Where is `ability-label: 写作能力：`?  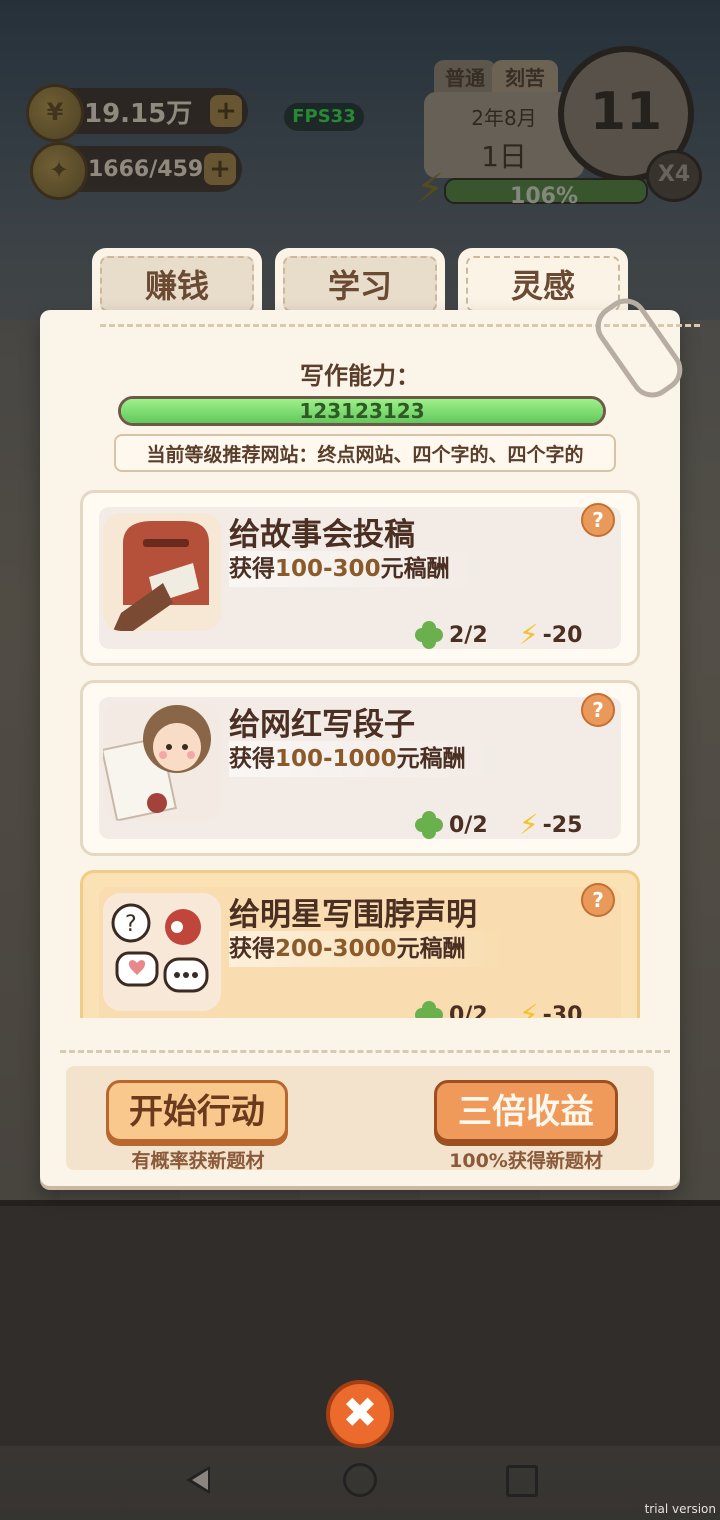
ability-label: 写作能力： is located at coordinates (360, 376).